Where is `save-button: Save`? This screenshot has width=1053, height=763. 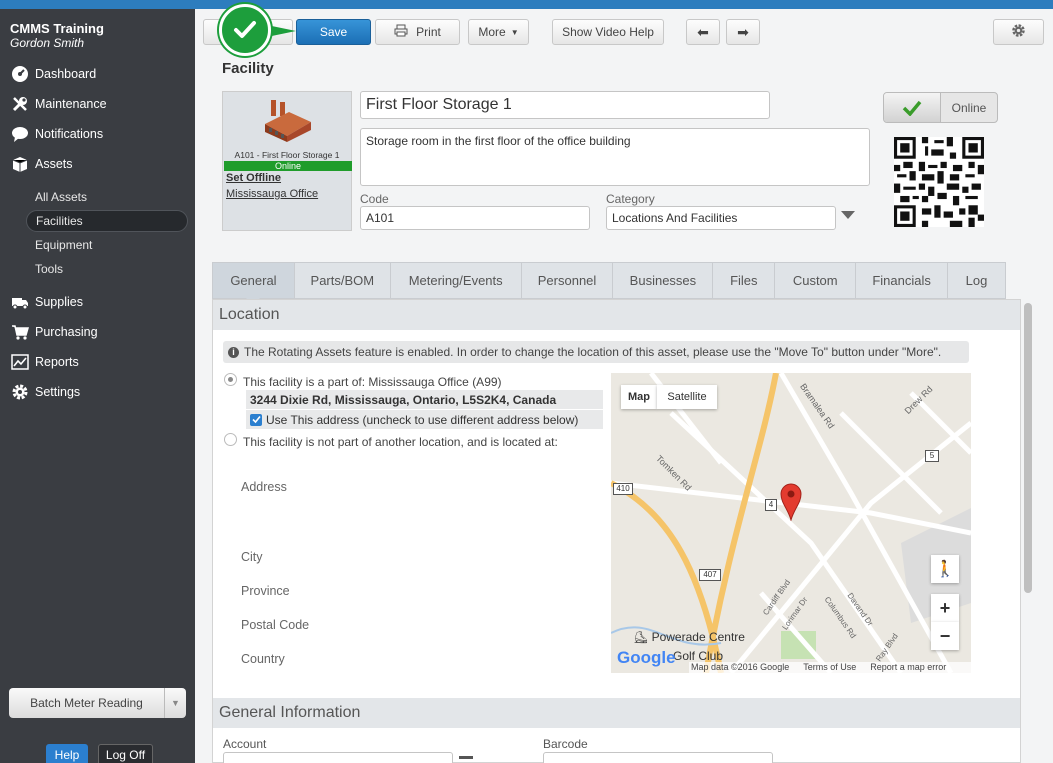
save-button: Save is located at coordinates (333, 32).